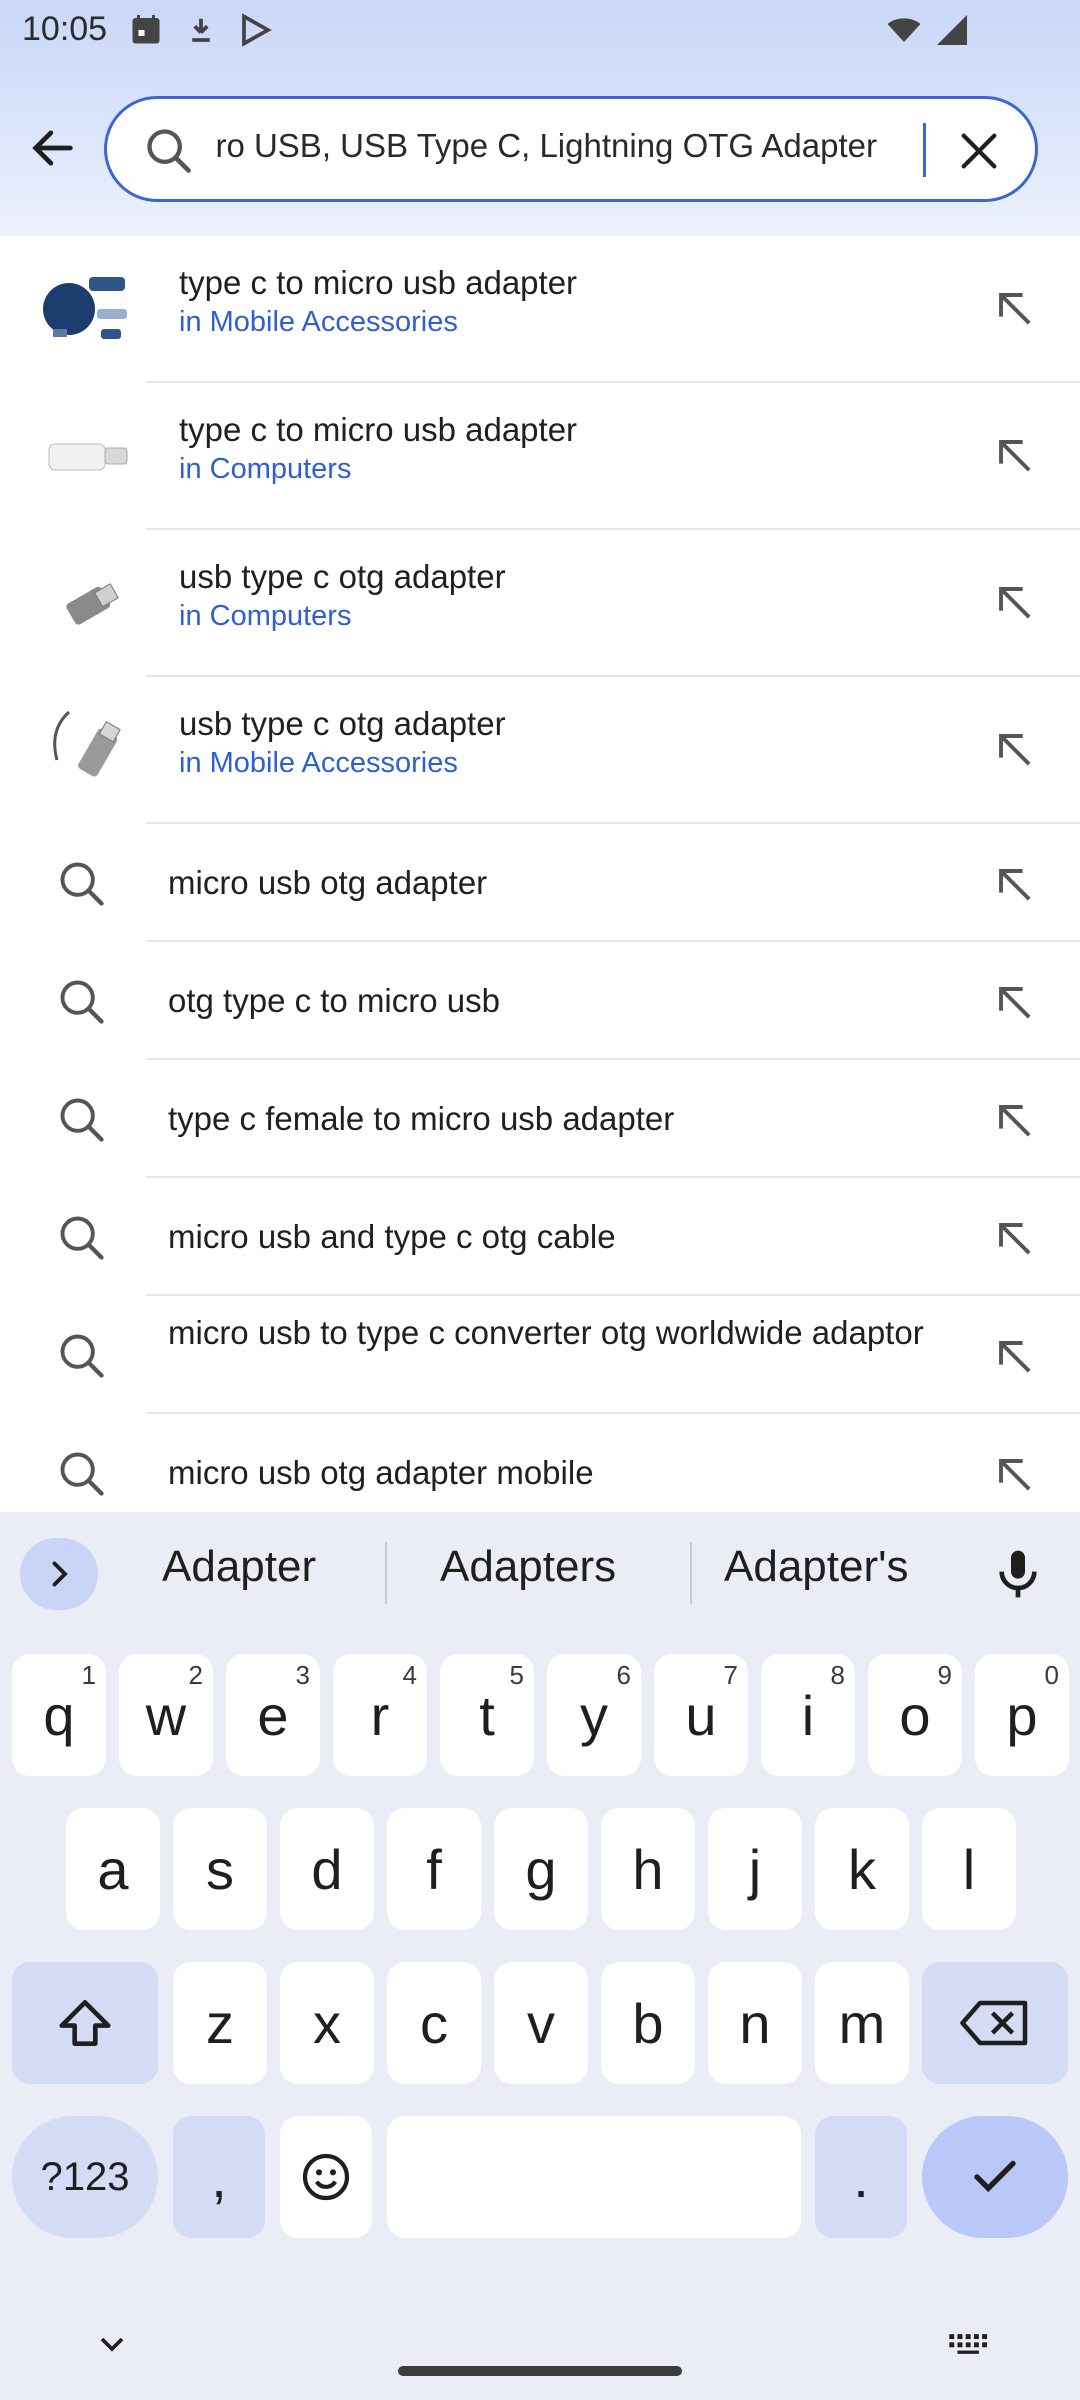  What do you see at coordinates (257, 30) in the screenshot?
I see `play-store-icon` at bounding box center [257, 30].